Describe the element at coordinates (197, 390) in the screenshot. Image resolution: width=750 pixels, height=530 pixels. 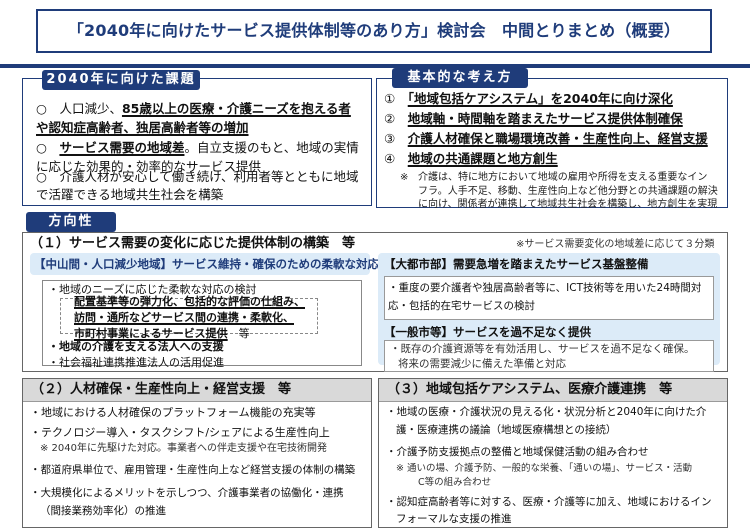
I see `section2-title: （２）人材確保・生産性向上・経営支援 等` at that location.